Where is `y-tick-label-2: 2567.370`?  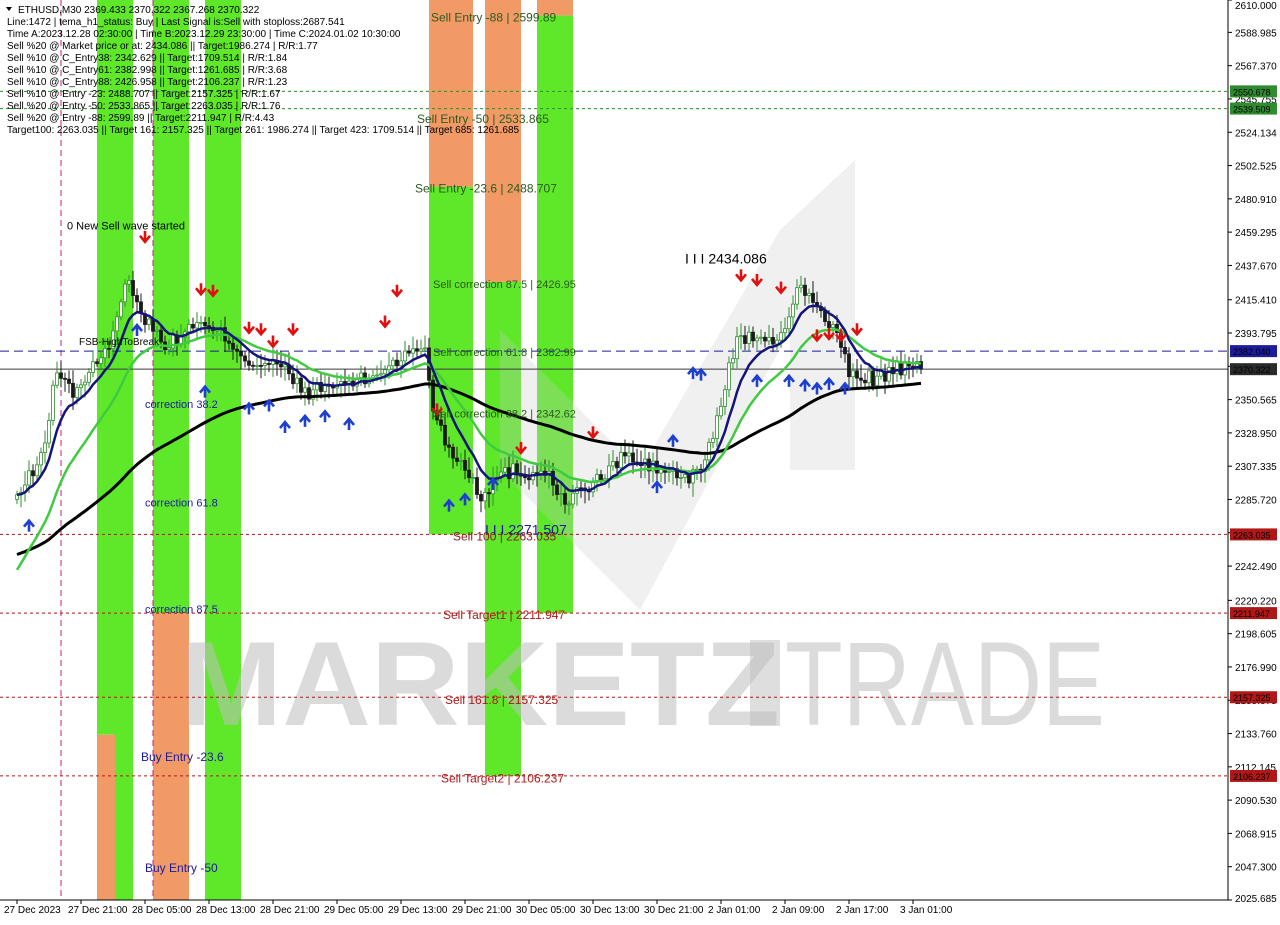
y-tick-label-2: 2567.370 is located at coordinates (1256, 67).